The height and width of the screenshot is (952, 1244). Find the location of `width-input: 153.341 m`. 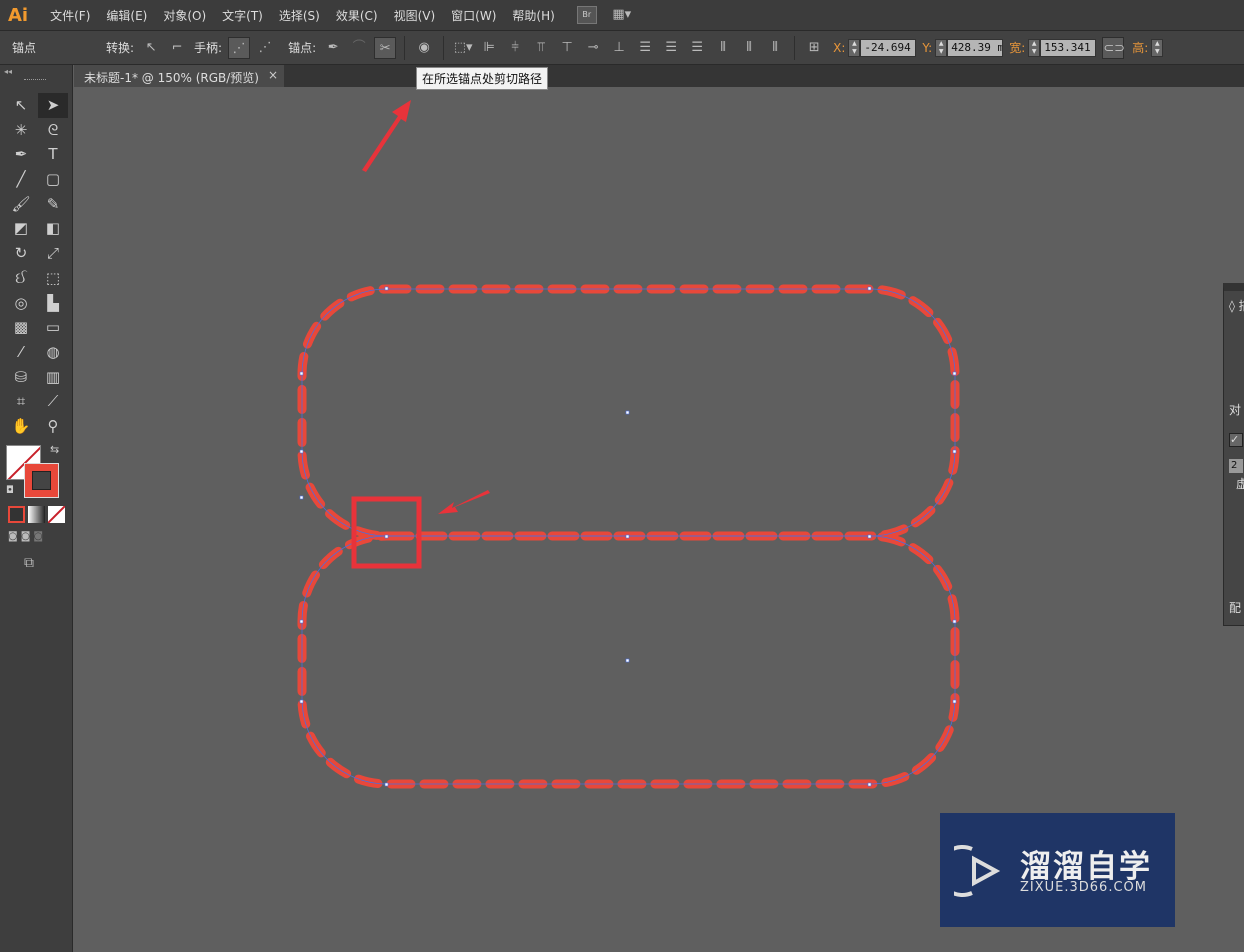

width-input: 153.341 m is located at coordinates (1068, 47).